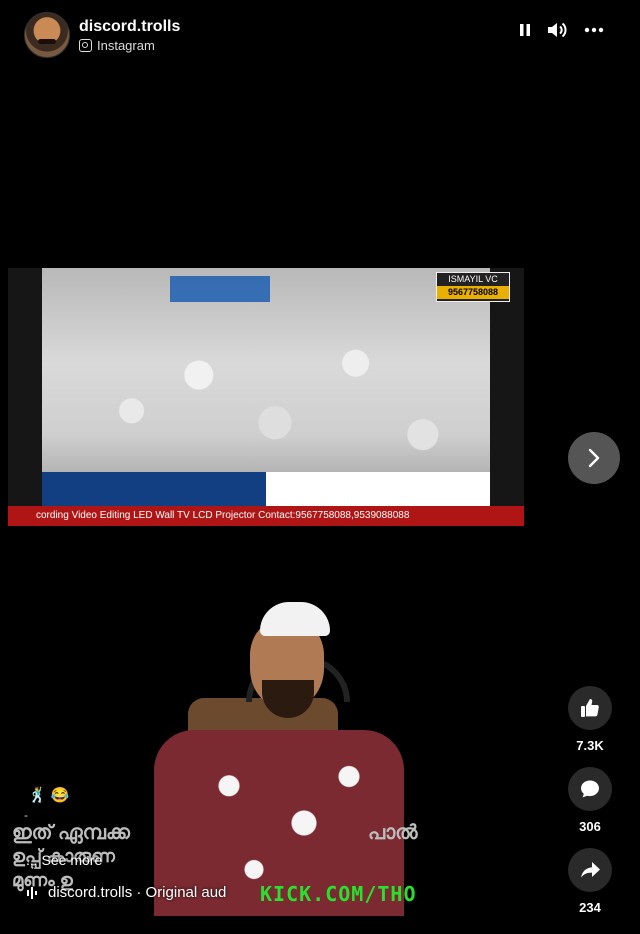  Describe the element at coordinates (26, 815) in the screenshot. I see `caption-dash: -` at that location.